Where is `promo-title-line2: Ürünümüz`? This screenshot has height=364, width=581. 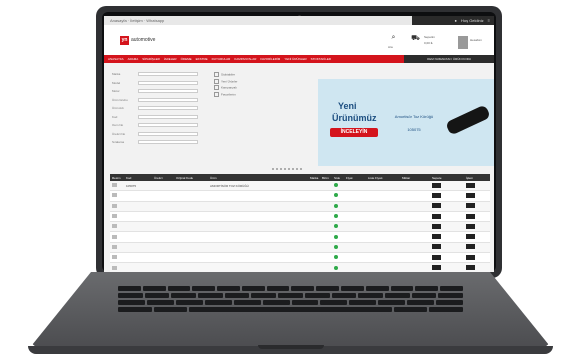 promo-title-line2: Ürünümüz is located at coordinates (354, 118).